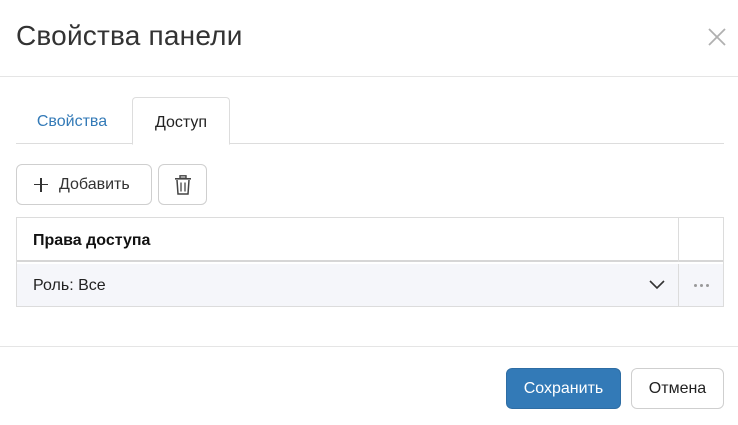  I want to click on delete-button, so click(182, 184).